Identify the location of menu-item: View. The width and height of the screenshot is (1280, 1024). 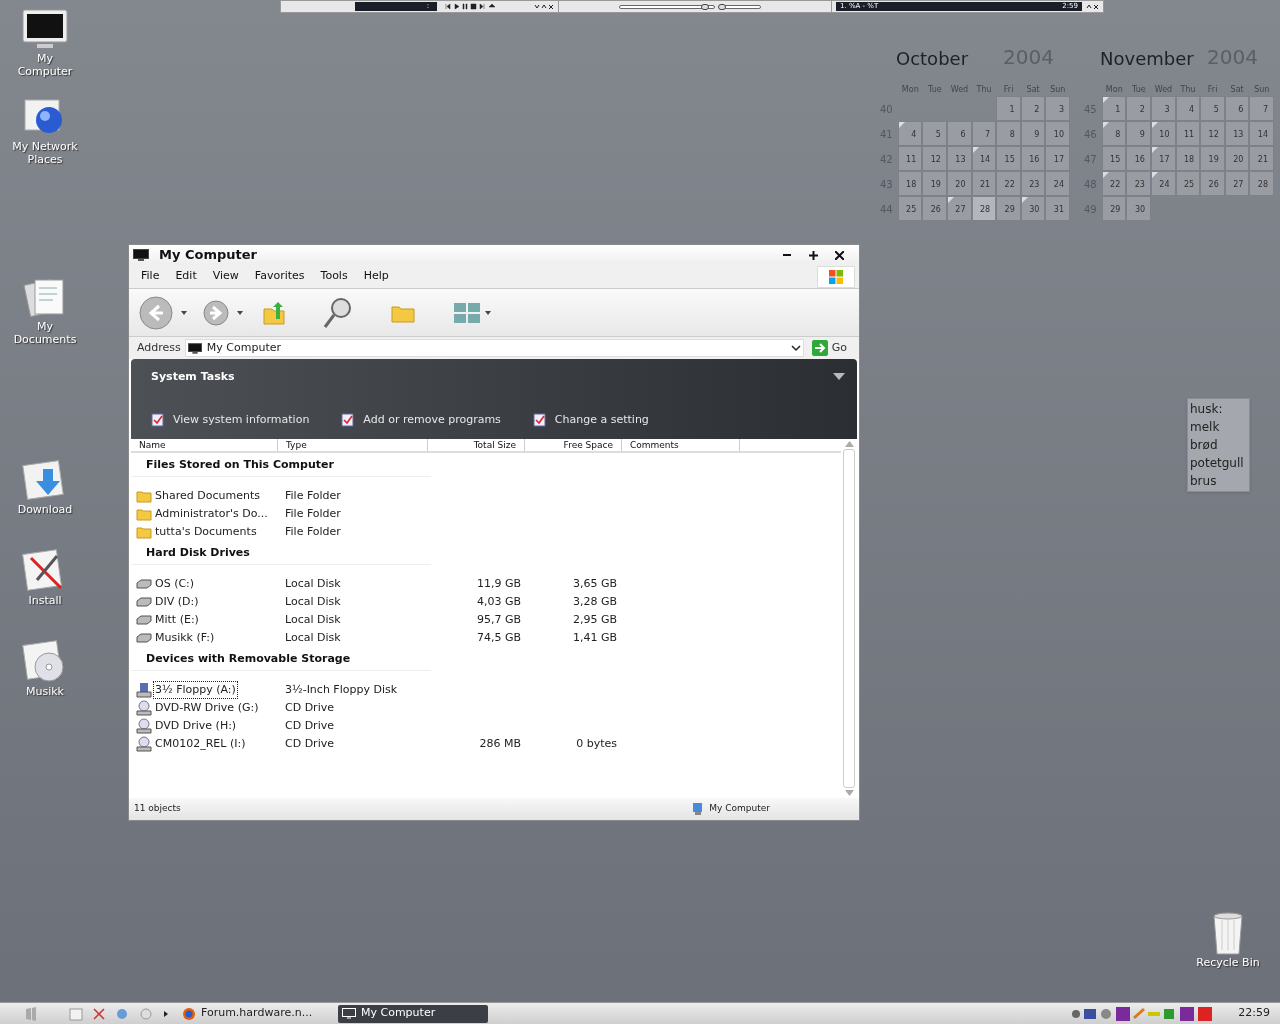
(225, 276).